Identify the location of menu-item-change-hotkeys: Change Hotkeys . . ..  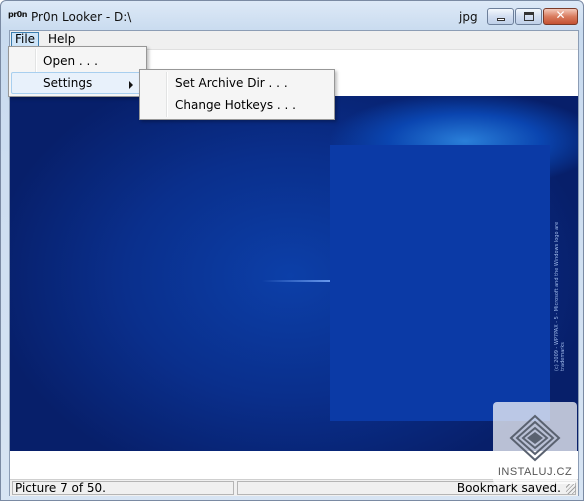
(237, 105).